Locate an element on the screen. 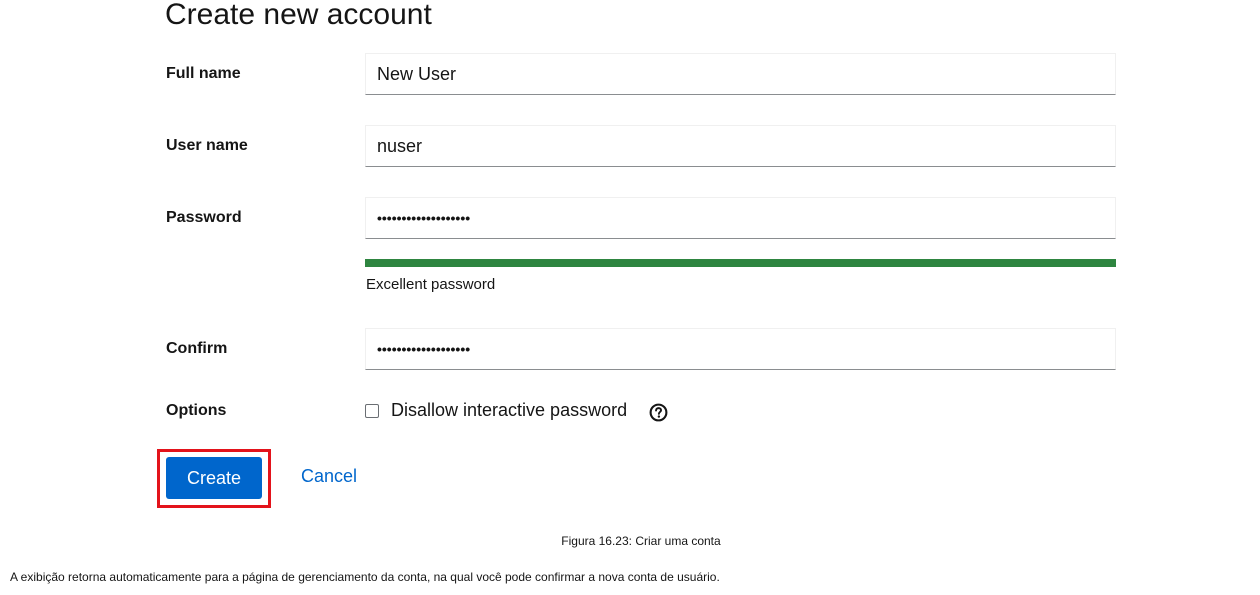  cancel-link: Cancel is located at coordinates (329, 476).